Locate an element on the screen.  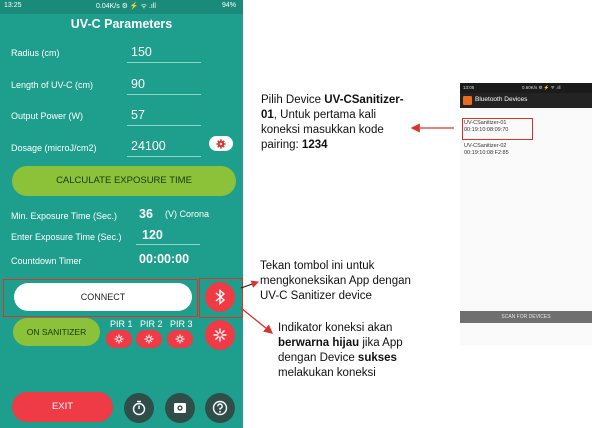
bt-title: Bluetooth Devices is located at coordinates (501, 99).